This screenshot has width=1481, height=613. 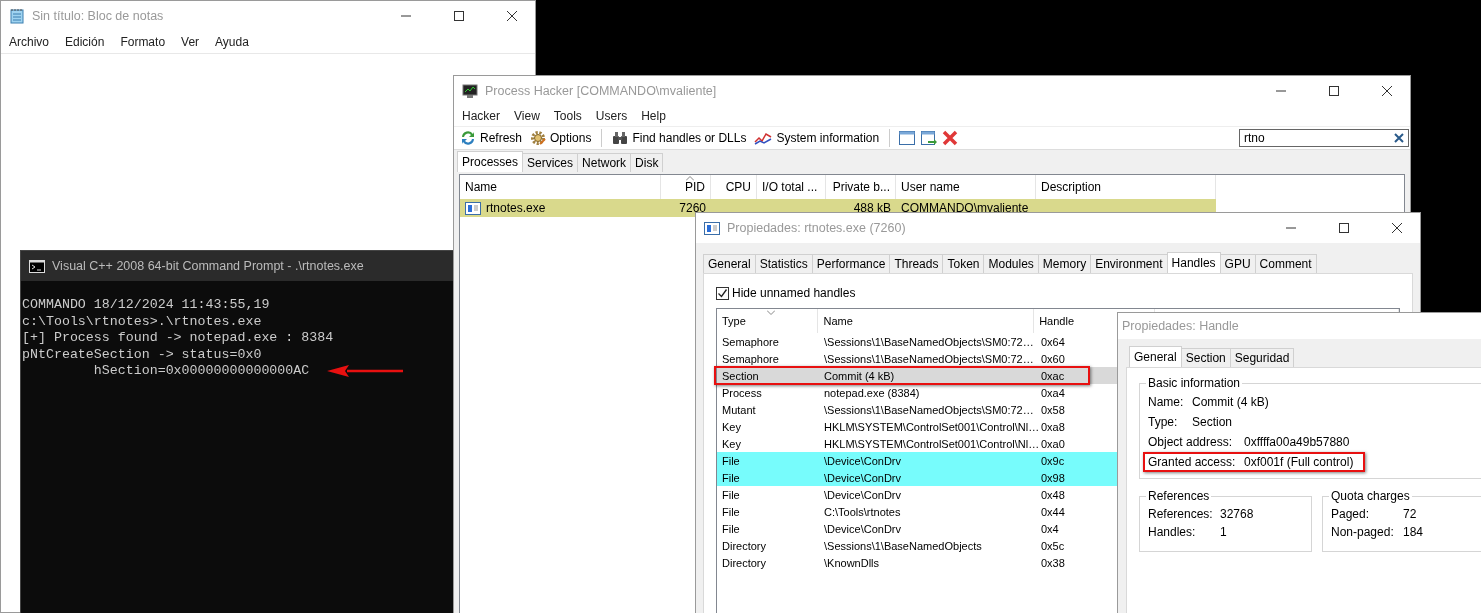 What do you see at coordinates (852, 562) in the screenshot?
I see `table-cell: \KnownDlls` at bounding box center [852, 562].